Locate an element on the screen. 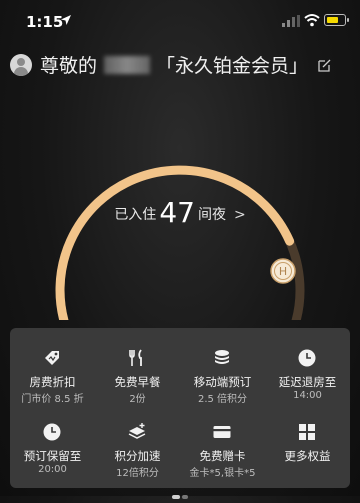 The image size is (360, 503). tag-icon is located at coordinates (52, 358).